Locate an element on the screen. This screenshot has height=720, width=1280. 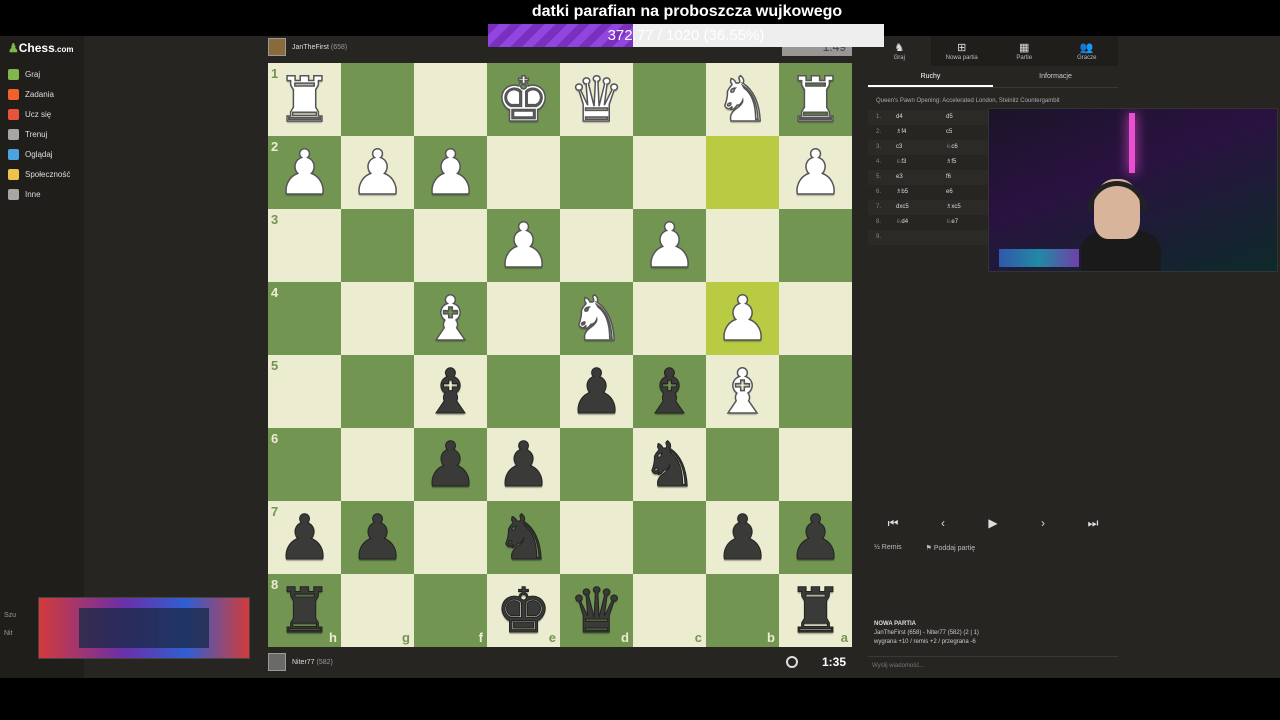
white-king-icon: ♚ is located at coordinates (523, 99).